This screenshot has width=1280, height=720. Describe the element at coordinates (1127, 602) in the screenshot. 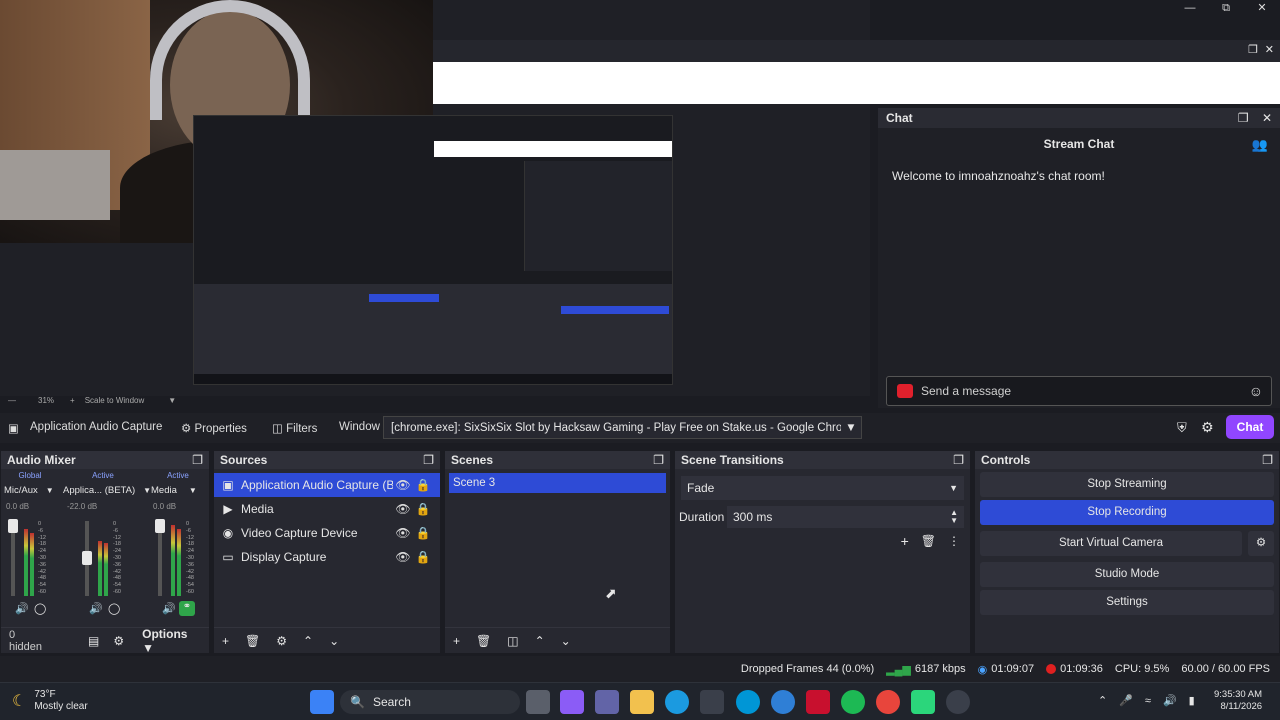

I see `settings-button: Settings` at that location.